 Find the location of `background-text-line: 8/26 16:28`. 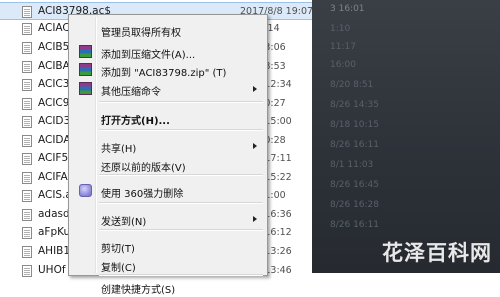

background-text-line: 8/26 16:28 is located at coordinates (355, 205).